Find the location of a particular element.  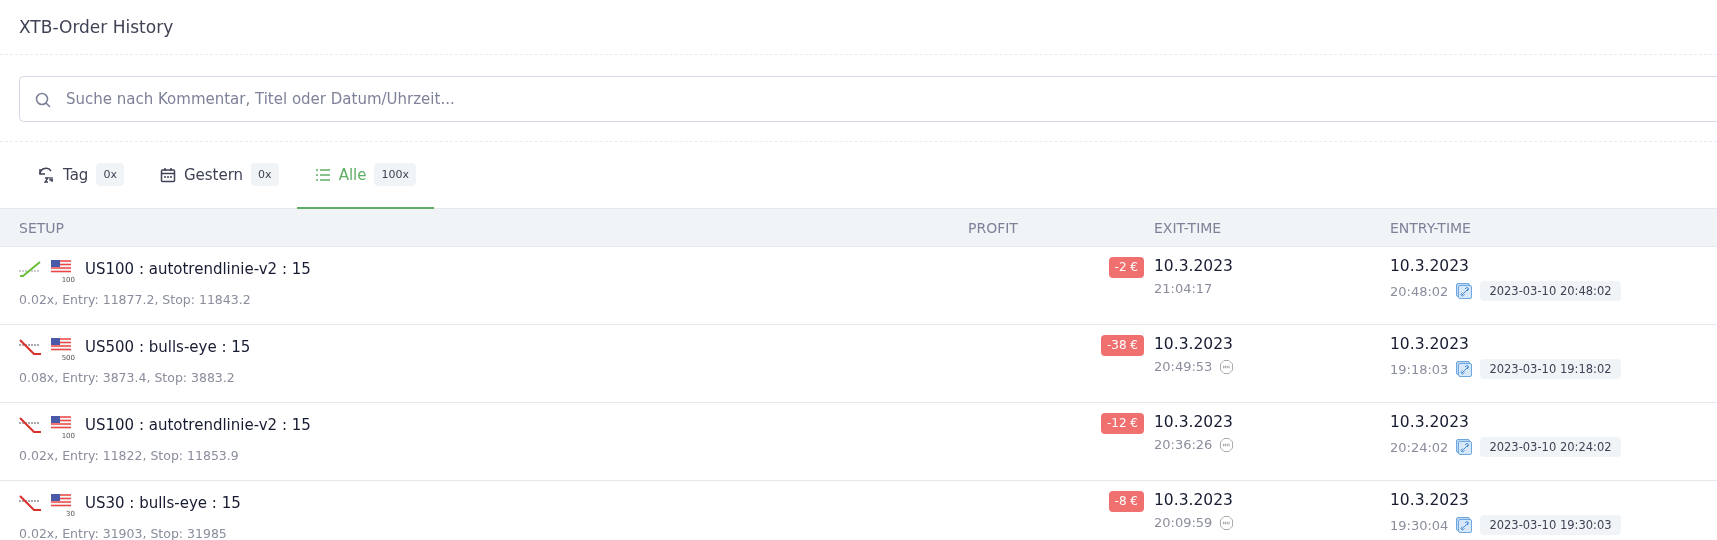

order-details: 0.08x, Entry: 3873.4, Stop: 3883.2 is located at coordinates (127, 377).